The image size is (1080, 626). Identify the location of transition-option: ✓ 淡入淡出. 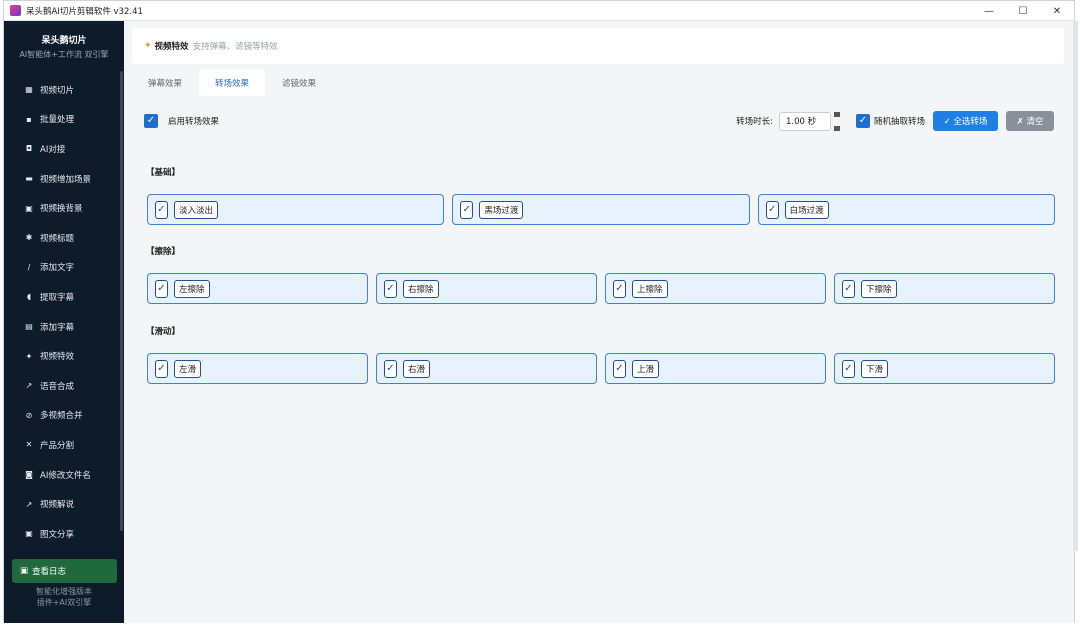
(296, 209).